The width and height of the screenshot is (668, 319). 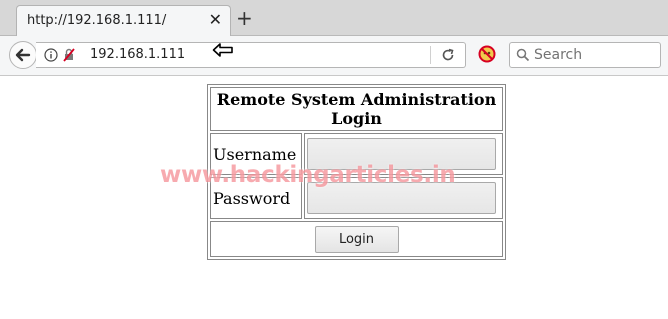 I want to click on back-arrow-icon, so click(x=23, y=55).